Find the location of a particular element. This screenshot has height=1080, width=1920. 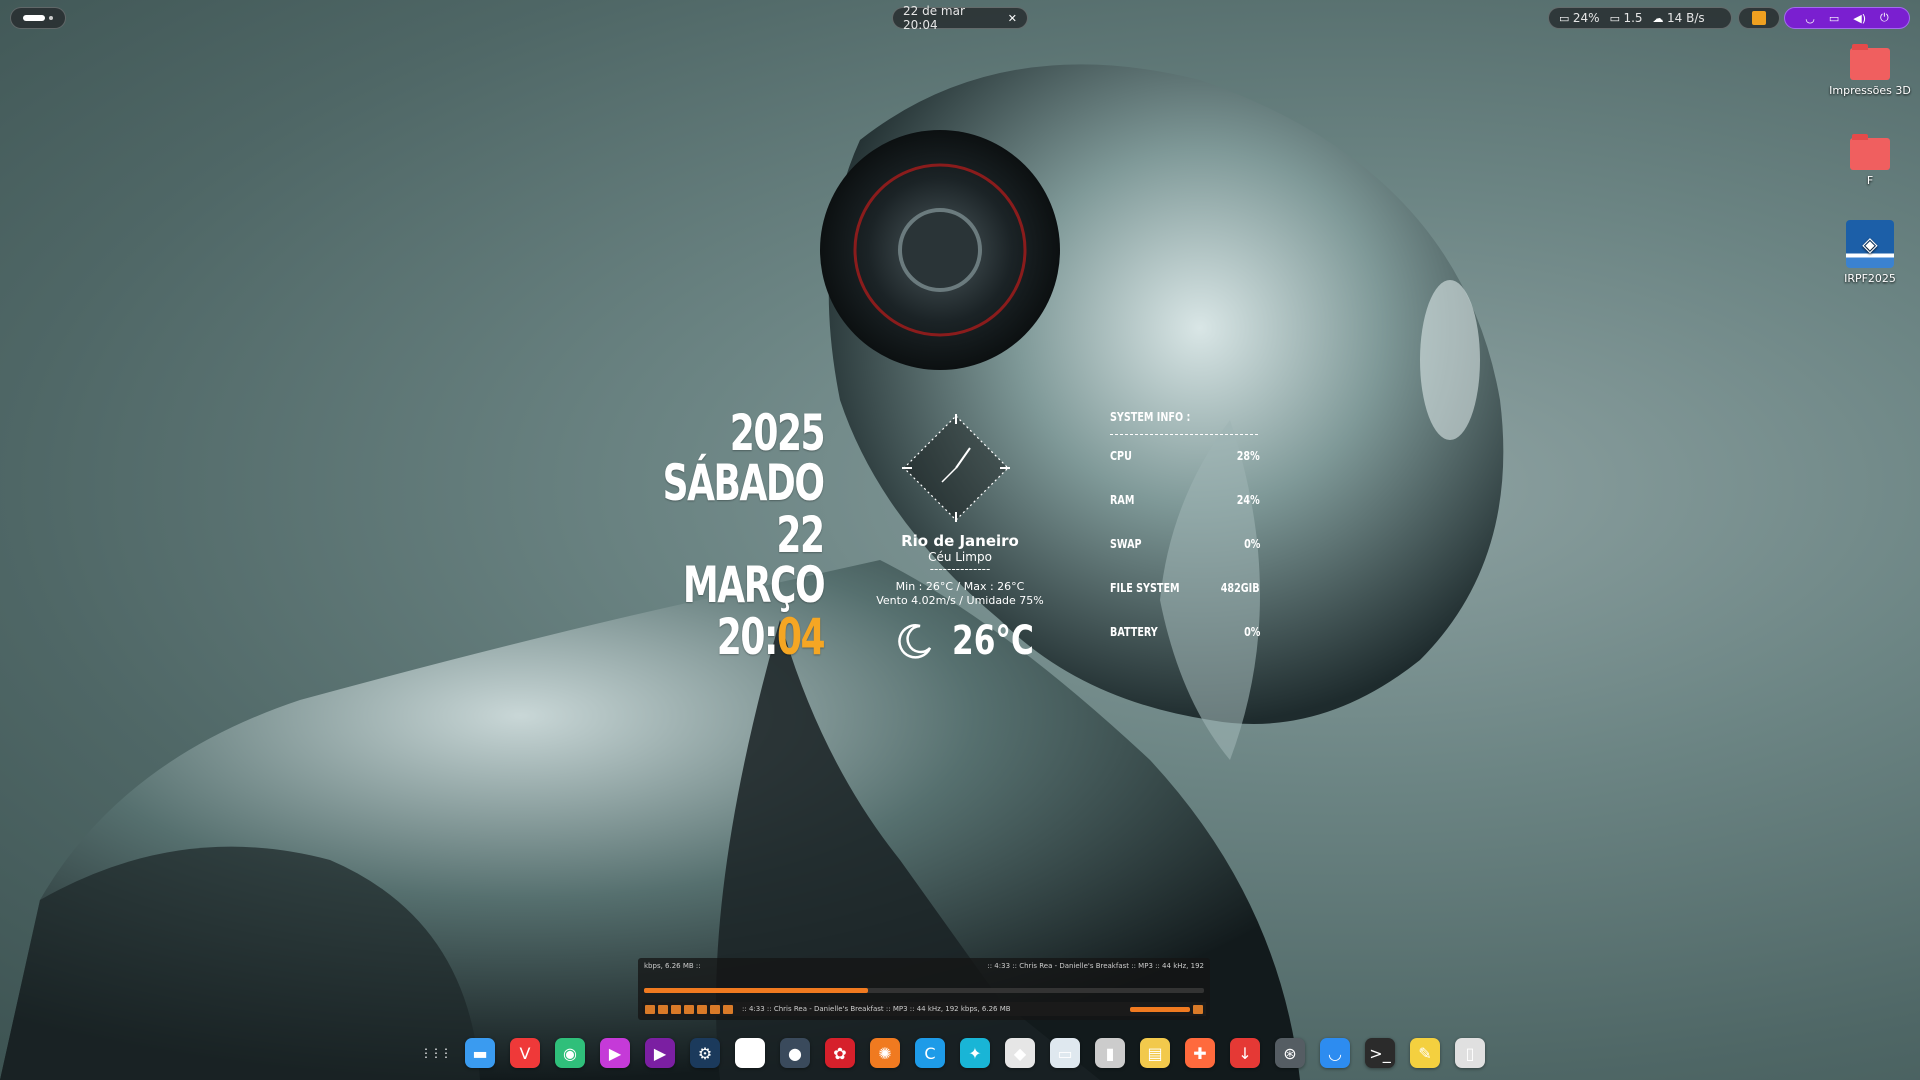

archive-app-icon: ▤ is located at coordinates (1155, 1053).